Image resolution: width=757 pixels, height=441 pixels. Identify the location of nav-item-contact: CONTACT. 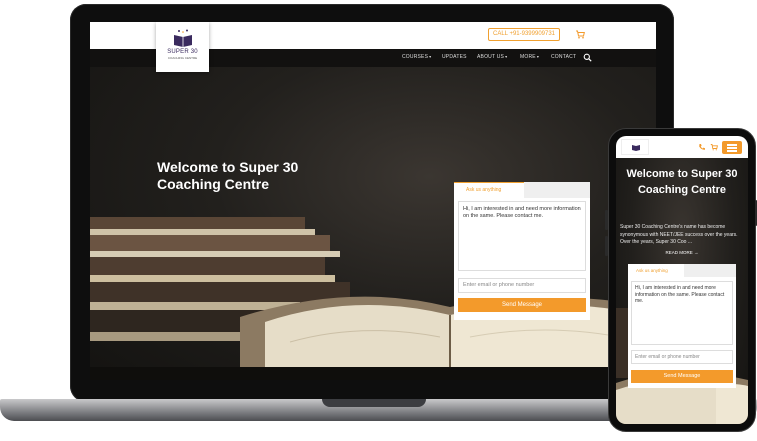
(563, 57).